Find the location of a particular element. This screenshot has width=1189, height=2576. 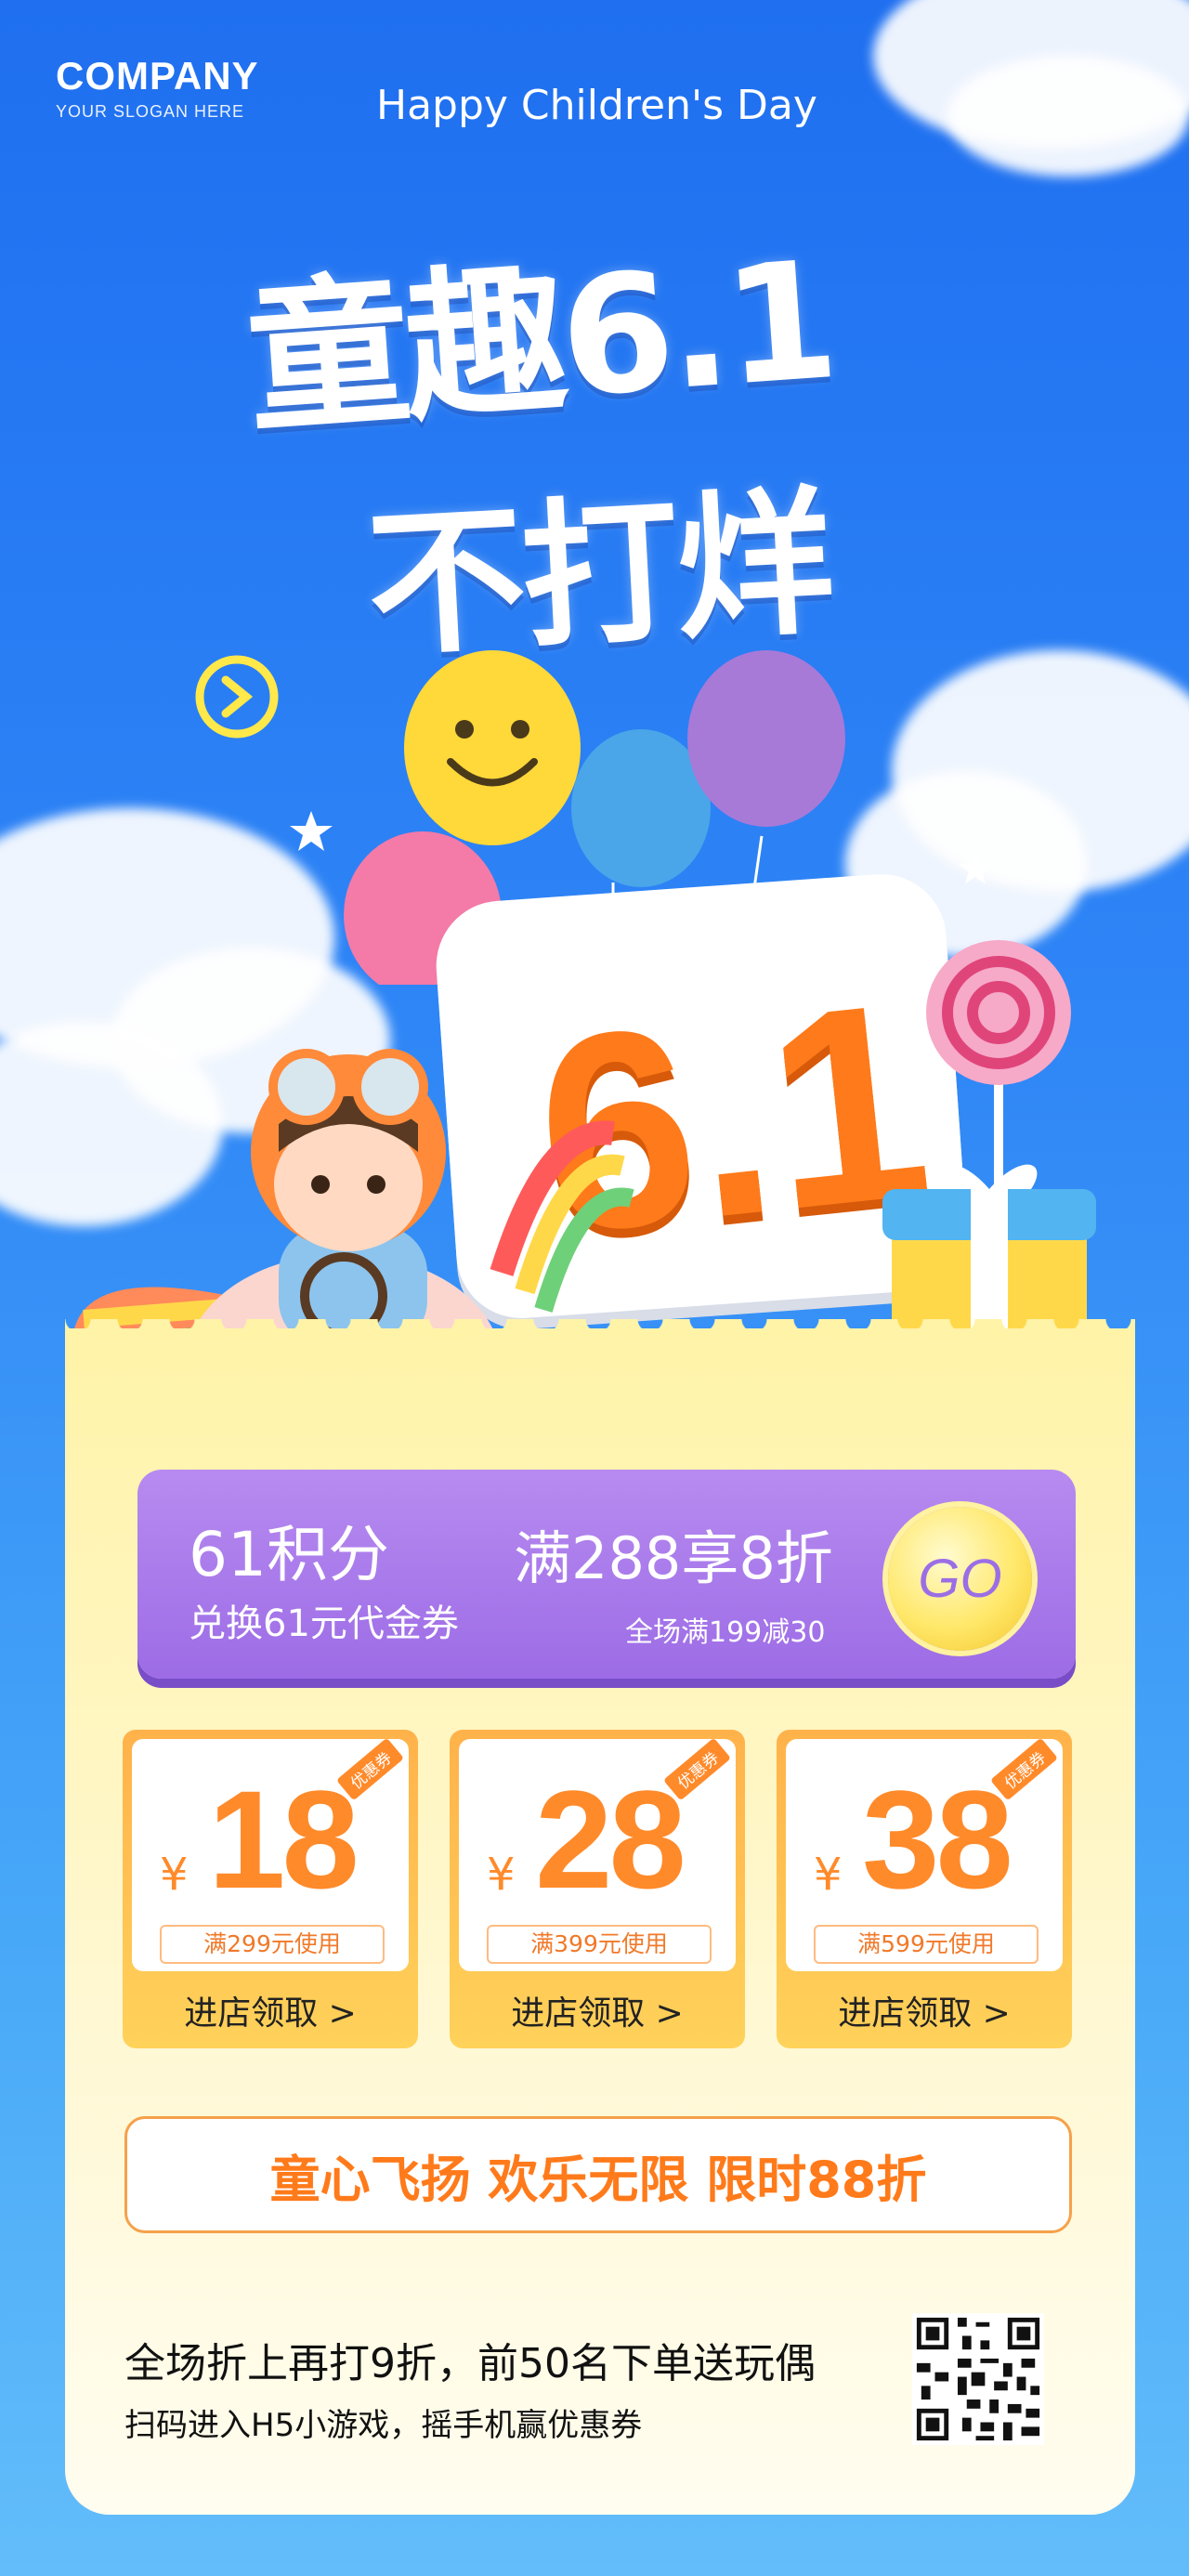

company-slogan: YOUR SLOGAN HERE is located at coordinates (151, 111).